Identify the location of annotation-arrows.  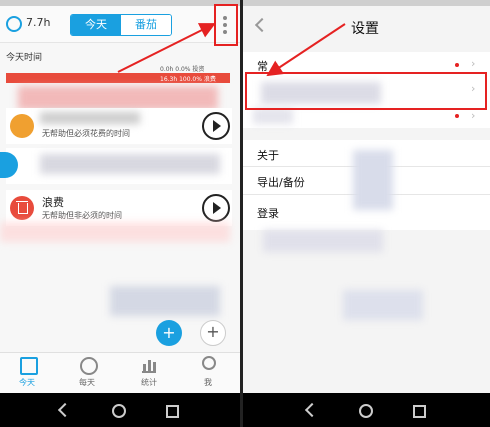
(231, 50).